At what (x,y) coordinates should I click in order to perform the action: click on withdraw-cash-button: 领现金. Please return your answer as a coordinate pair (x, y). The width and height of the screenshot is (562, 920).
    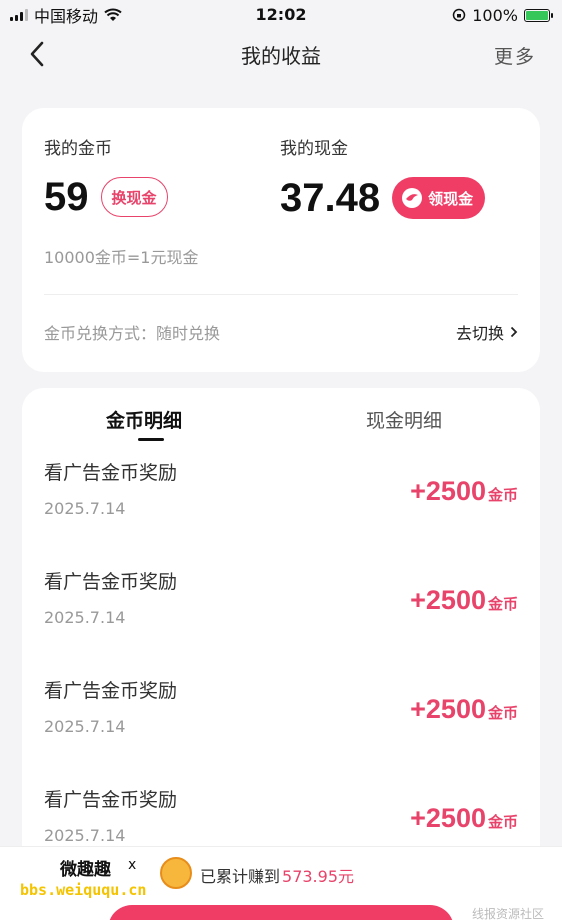
    Looking at the image, I should click on (439, 198).